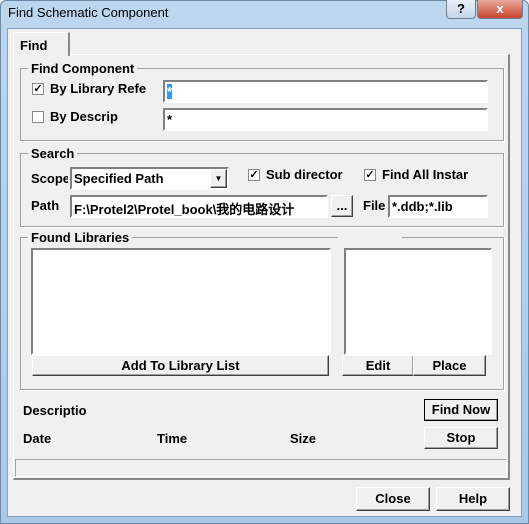  I want to click on chevron-down-icon: ▼, so click(218, 178).